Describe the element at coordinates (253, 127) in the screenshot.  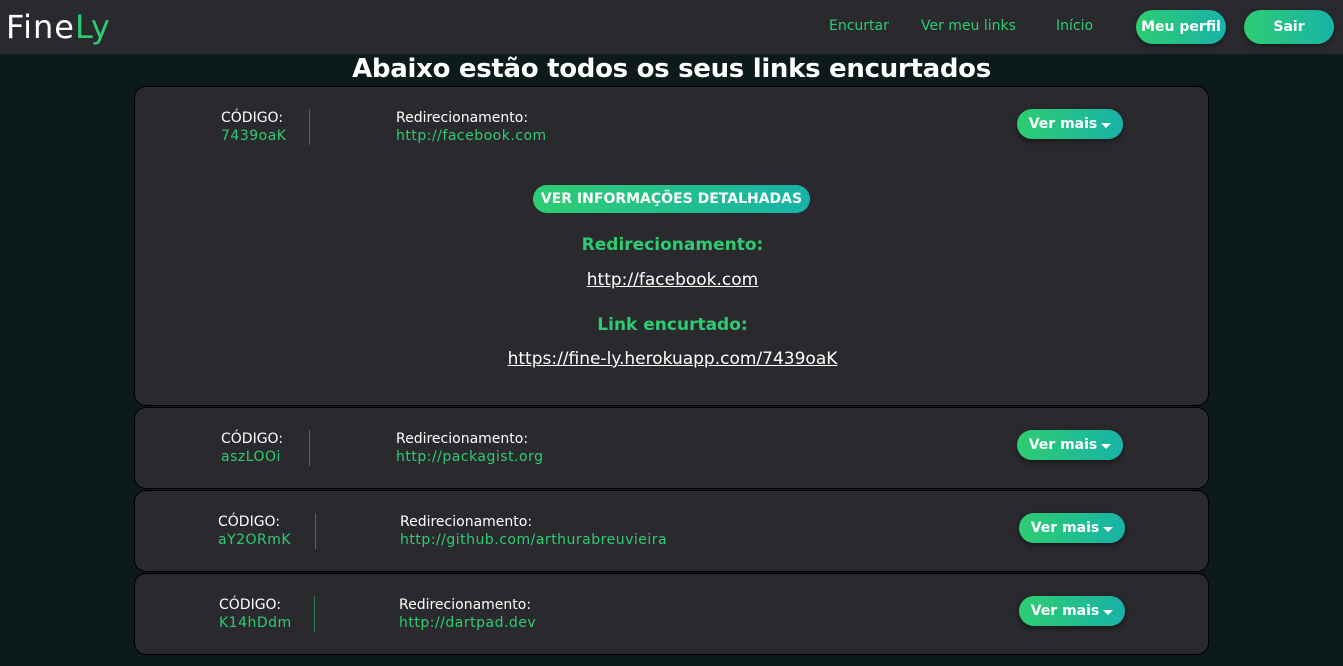
I see `code-block: CÓDIGO: 7439oaK` at that location.